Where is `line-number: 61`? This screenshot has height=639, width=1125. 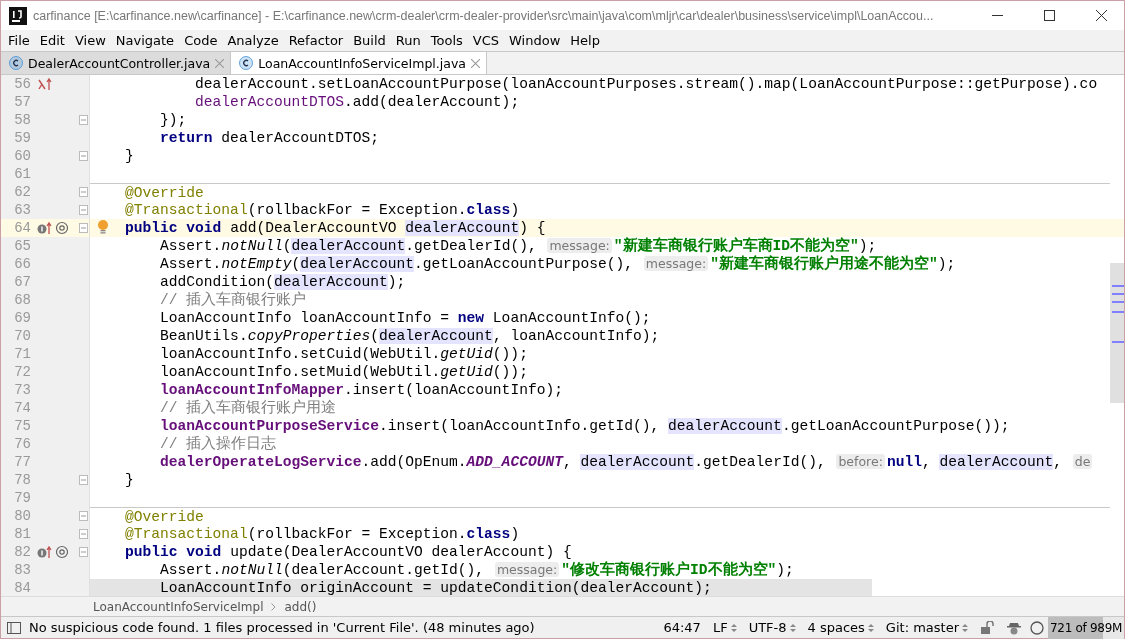 line-number: 61 is located at coordinates (22, 174).